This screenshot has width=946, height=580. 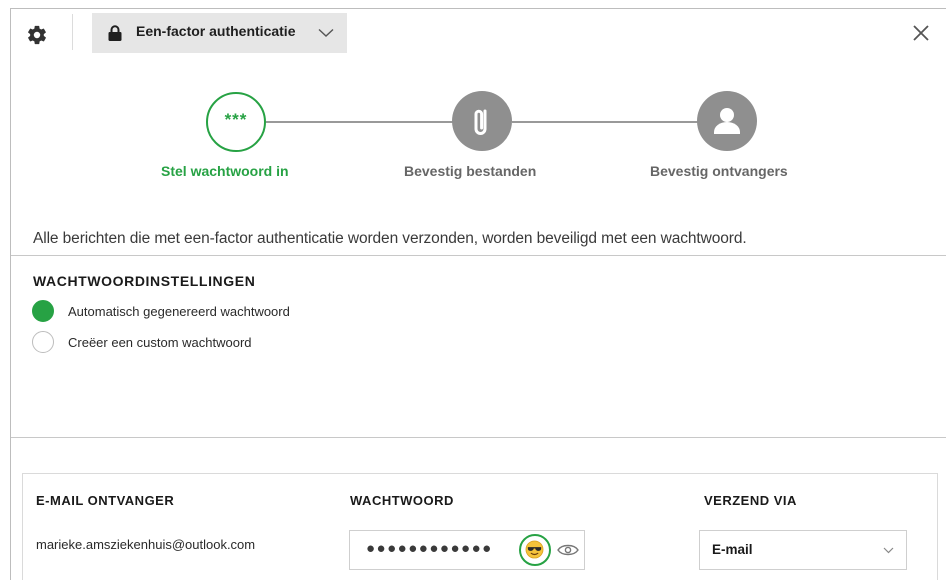 What do you see at coordinates (72, 32) in the screenshot?
I see `header-divider` at bounding box center [72, 32].